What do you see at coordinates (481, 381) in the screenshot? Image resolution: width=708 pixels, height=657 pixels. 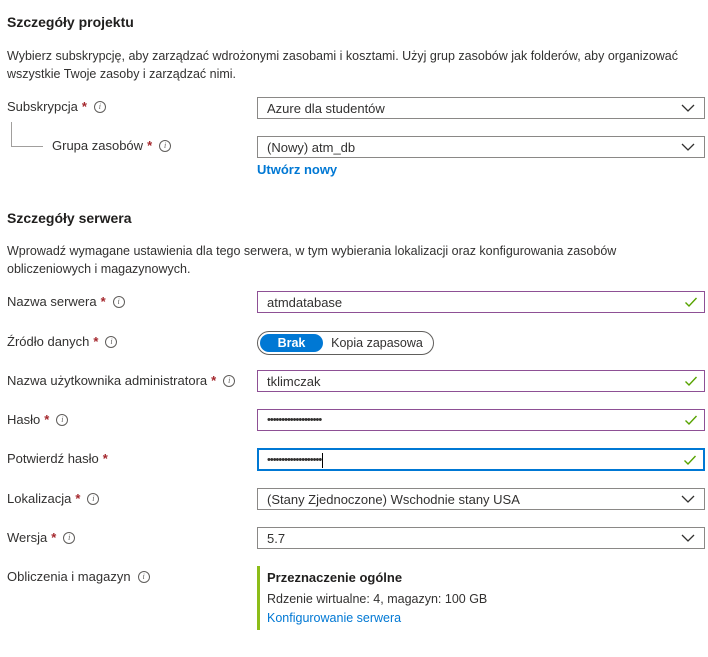 I see `admin-username-input: tklimczak` at bounding box center [481, 381].